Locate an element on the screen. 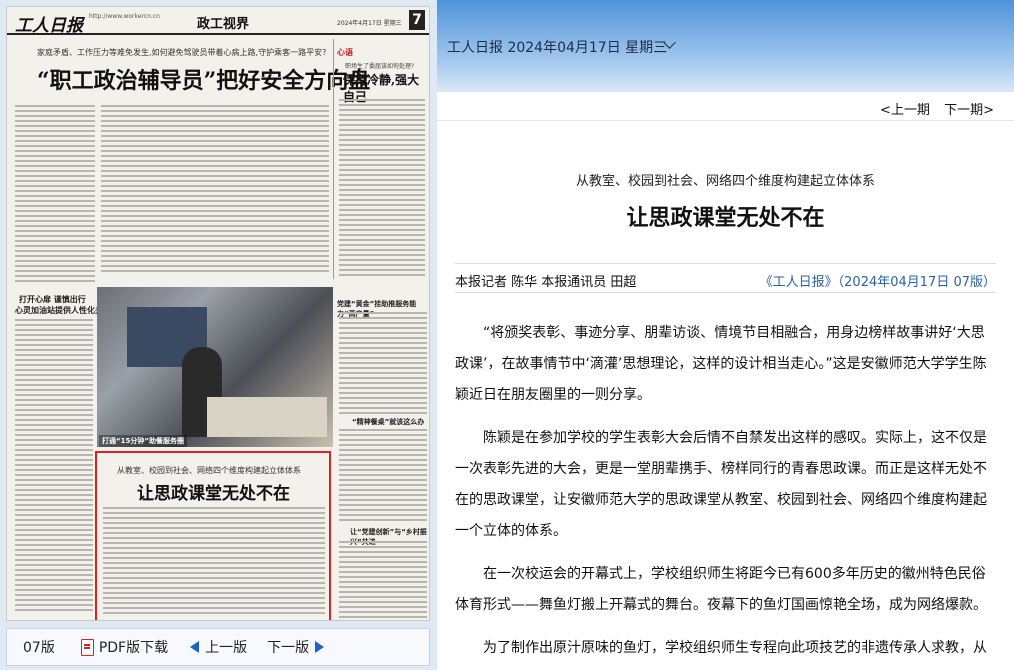  header-bar: 工人日报 2024年04月17日 星期三 is located at coordinates (725, 46).